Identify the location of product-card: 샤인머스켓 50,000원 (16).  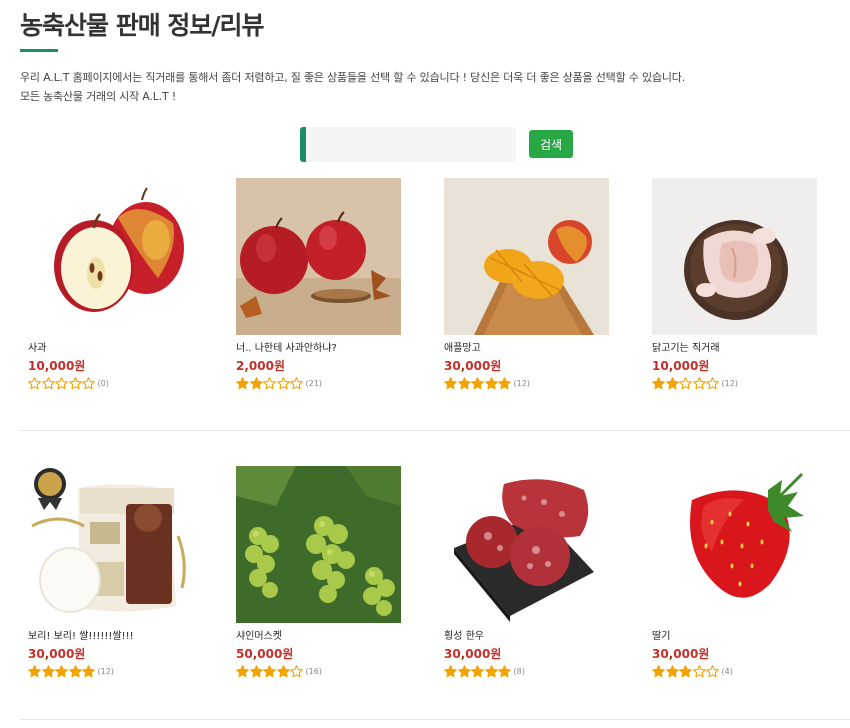
(331, 572).